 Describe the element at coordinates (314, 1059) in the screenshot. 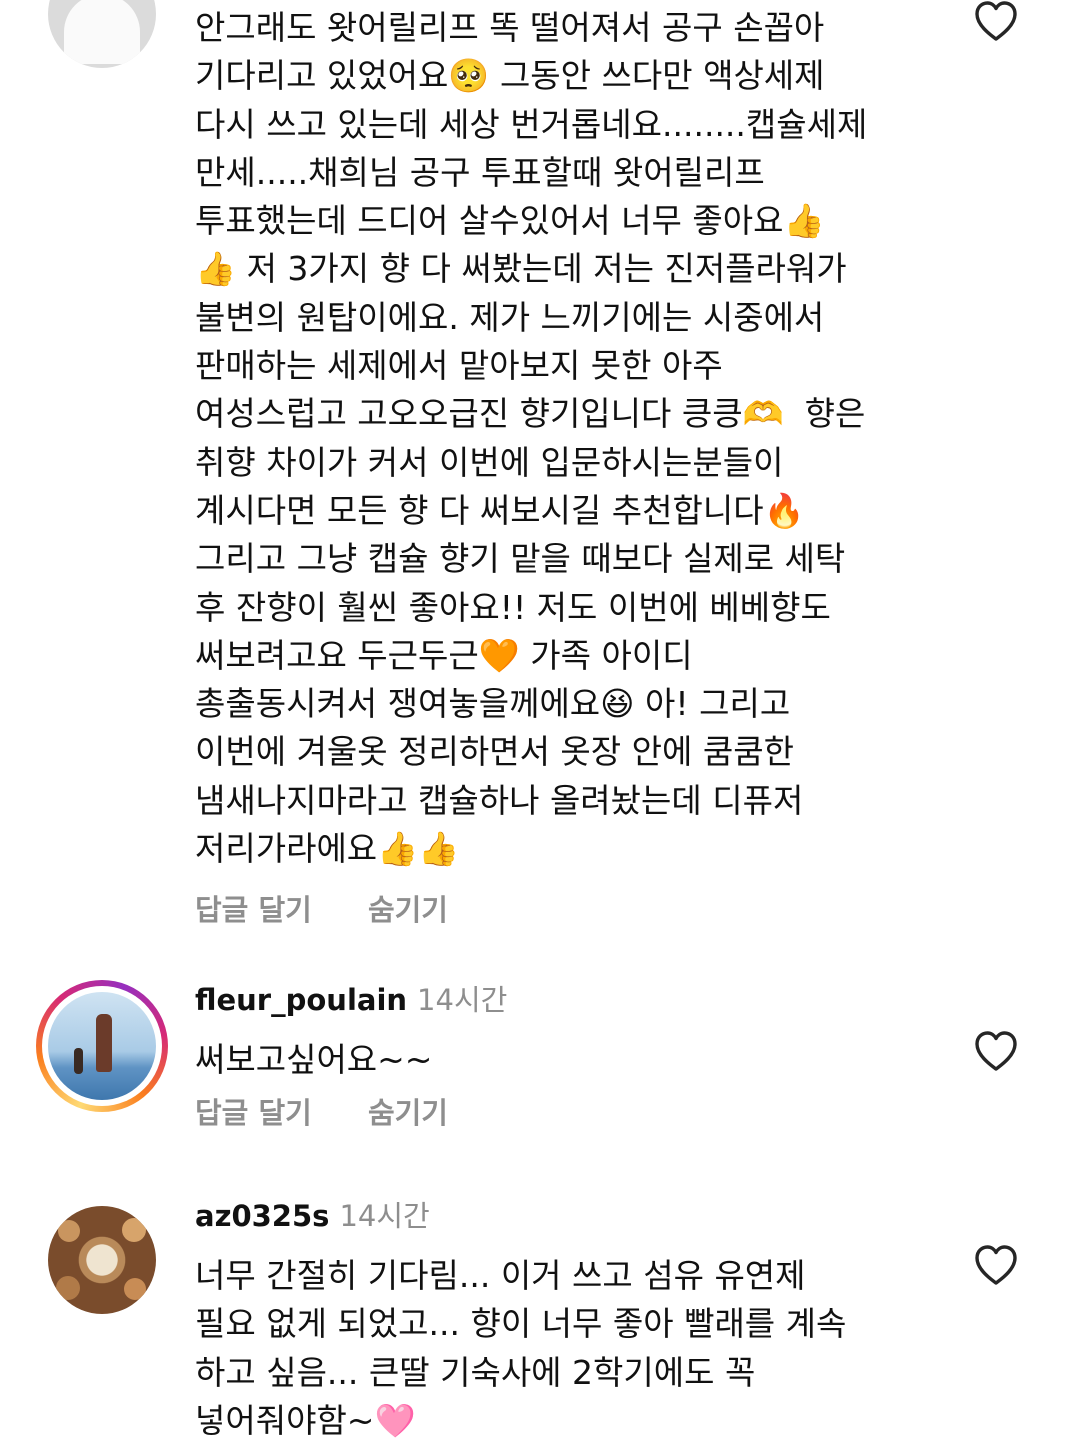

I see `comment-text: 써보고싶어요~~` at that location.